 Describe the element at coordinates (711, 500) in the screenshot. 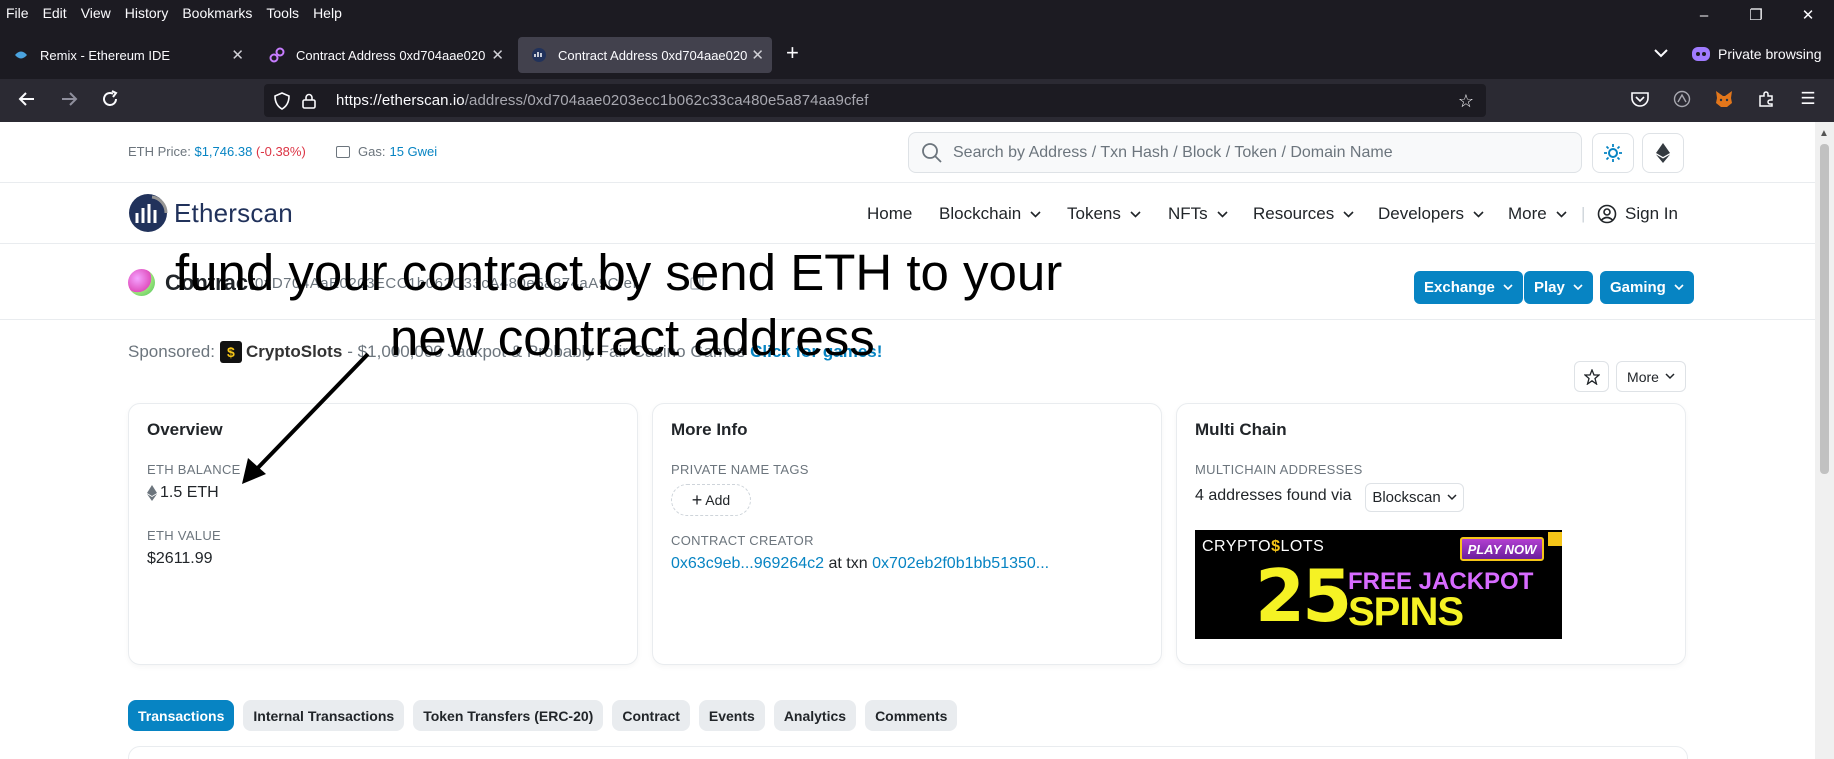

I see `add-name-tag-button: + Add` at that location.